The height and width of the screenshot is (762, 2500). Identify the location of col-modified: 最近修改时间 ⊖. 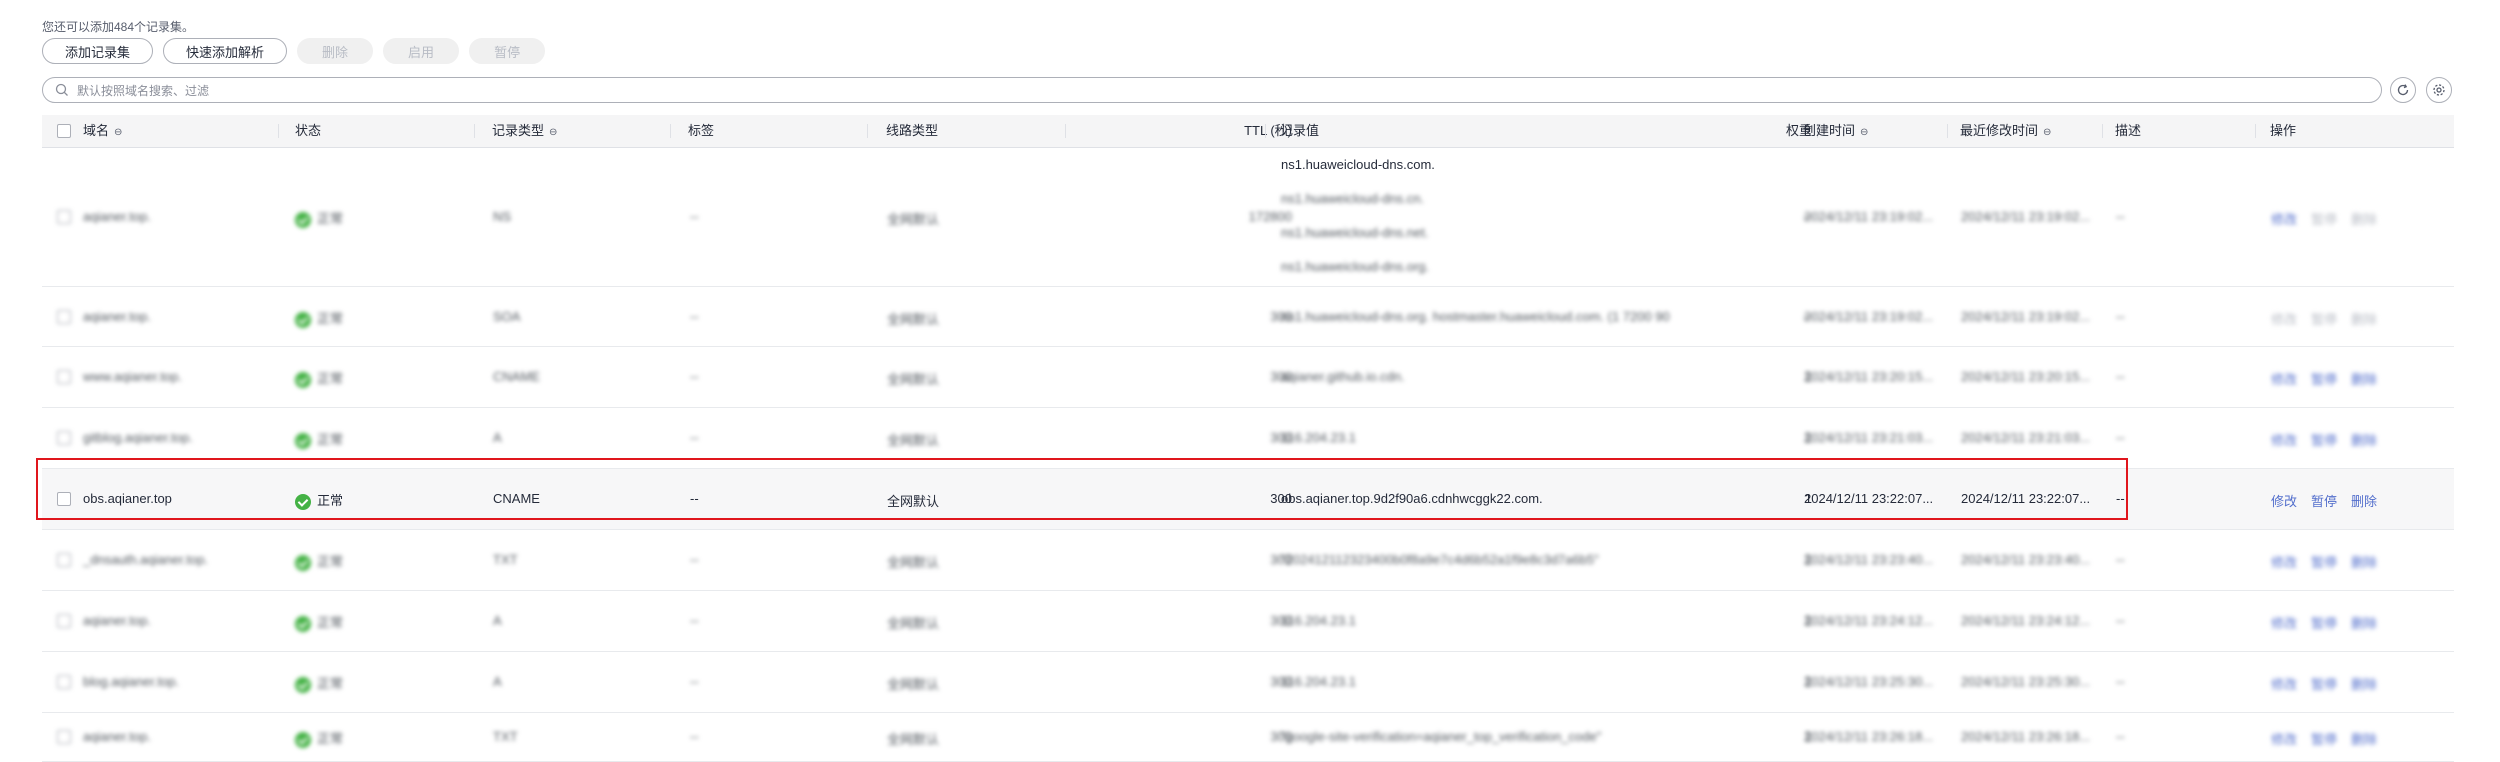
(2005, 131).